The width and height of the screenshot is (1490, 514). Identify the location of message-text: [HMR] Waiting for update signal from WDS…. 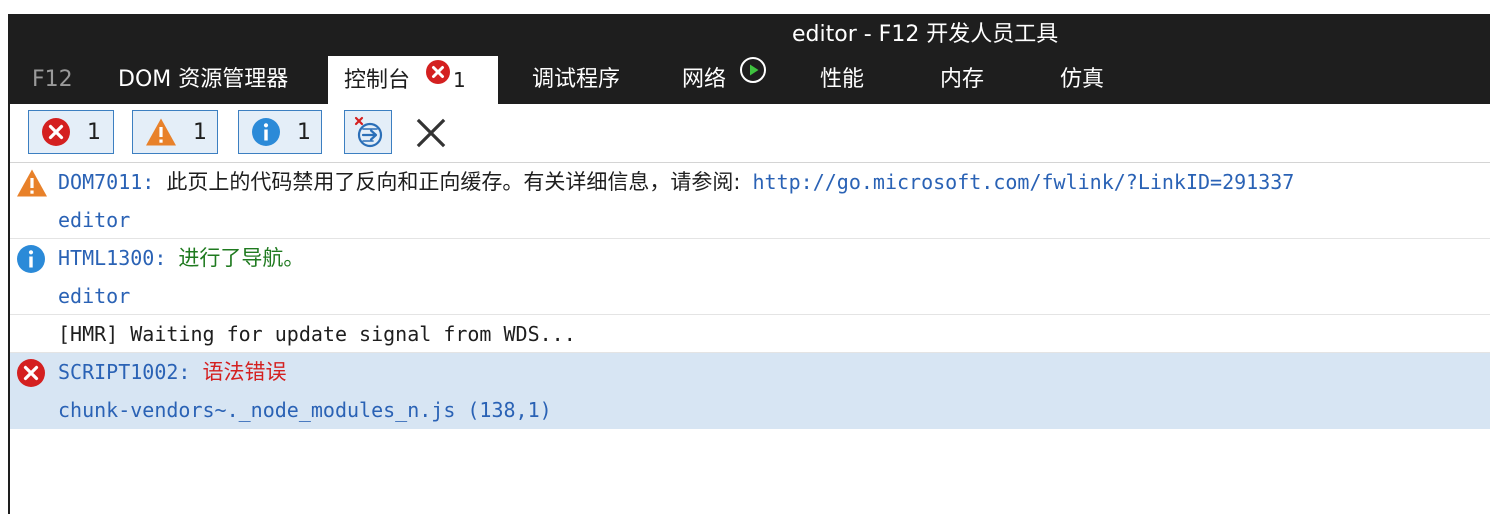
(317, 334).